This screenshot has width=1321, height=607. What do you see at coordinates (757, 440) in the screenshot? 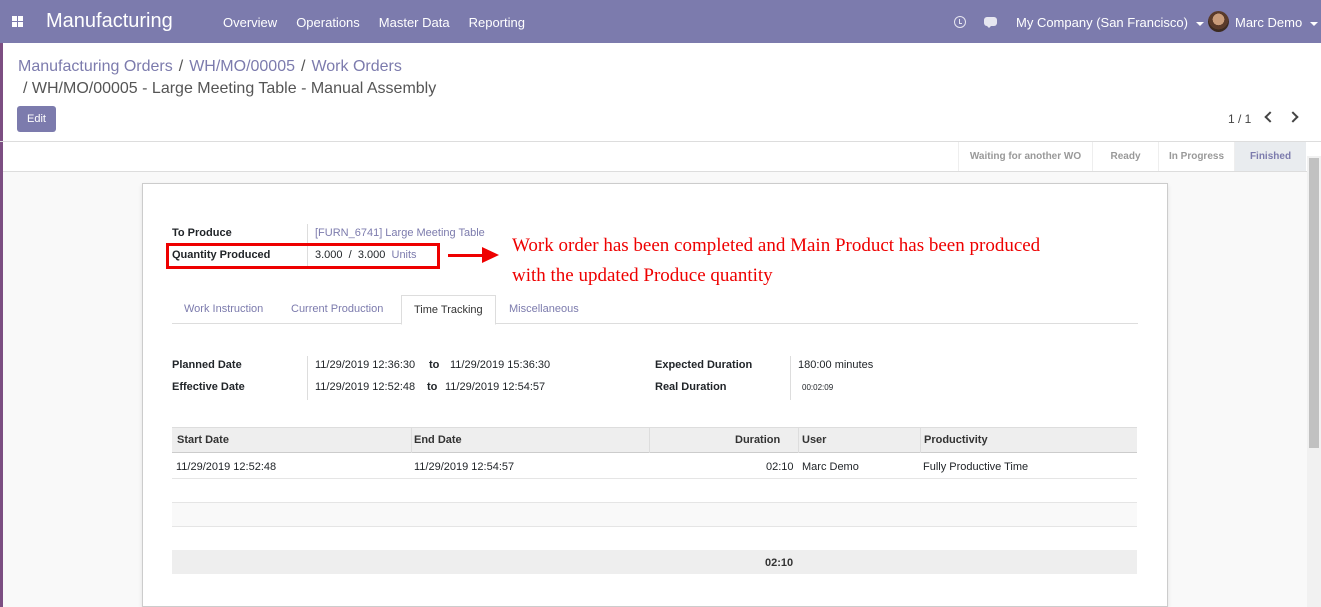
I see `col-duration: Duration` at bounding box center [757, 440].